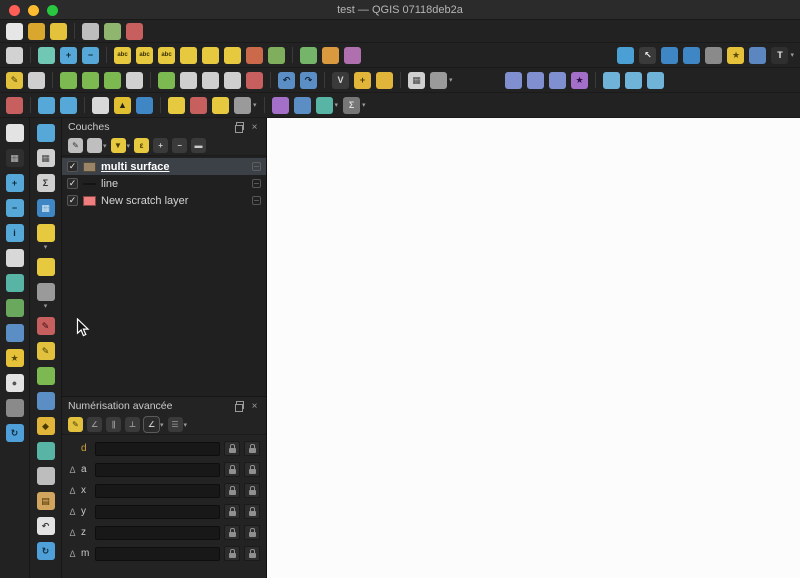 This screenshot has height=578, width=800. What do you see at coordinates (45, 426) in the screenshot?
I see `diamond-icon: ◆` at bounding box center [45, 426].